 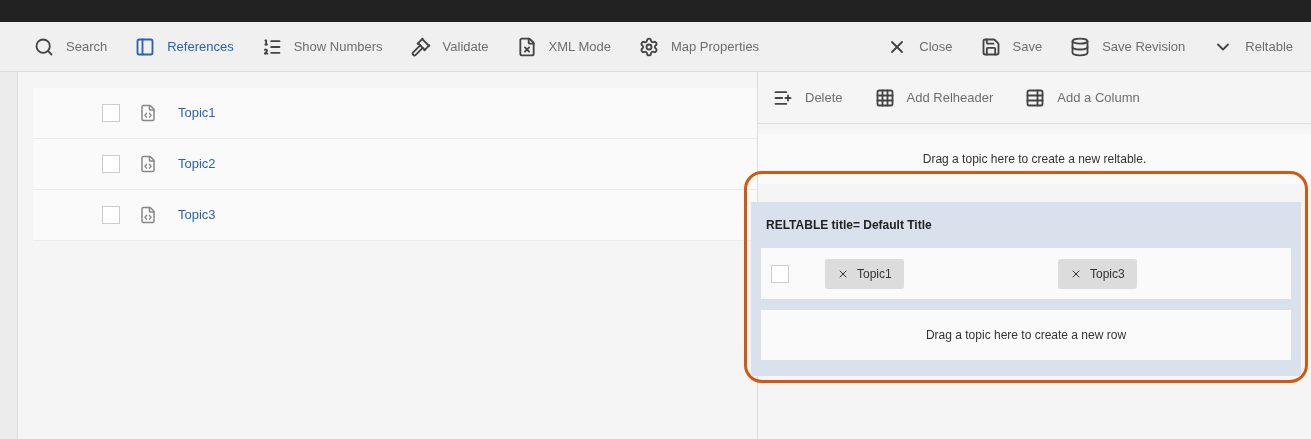 What do you see at coordinates (920, 46) in the screenshot?
I see `toolbar-button: Close` at bounding box center [920, 46].